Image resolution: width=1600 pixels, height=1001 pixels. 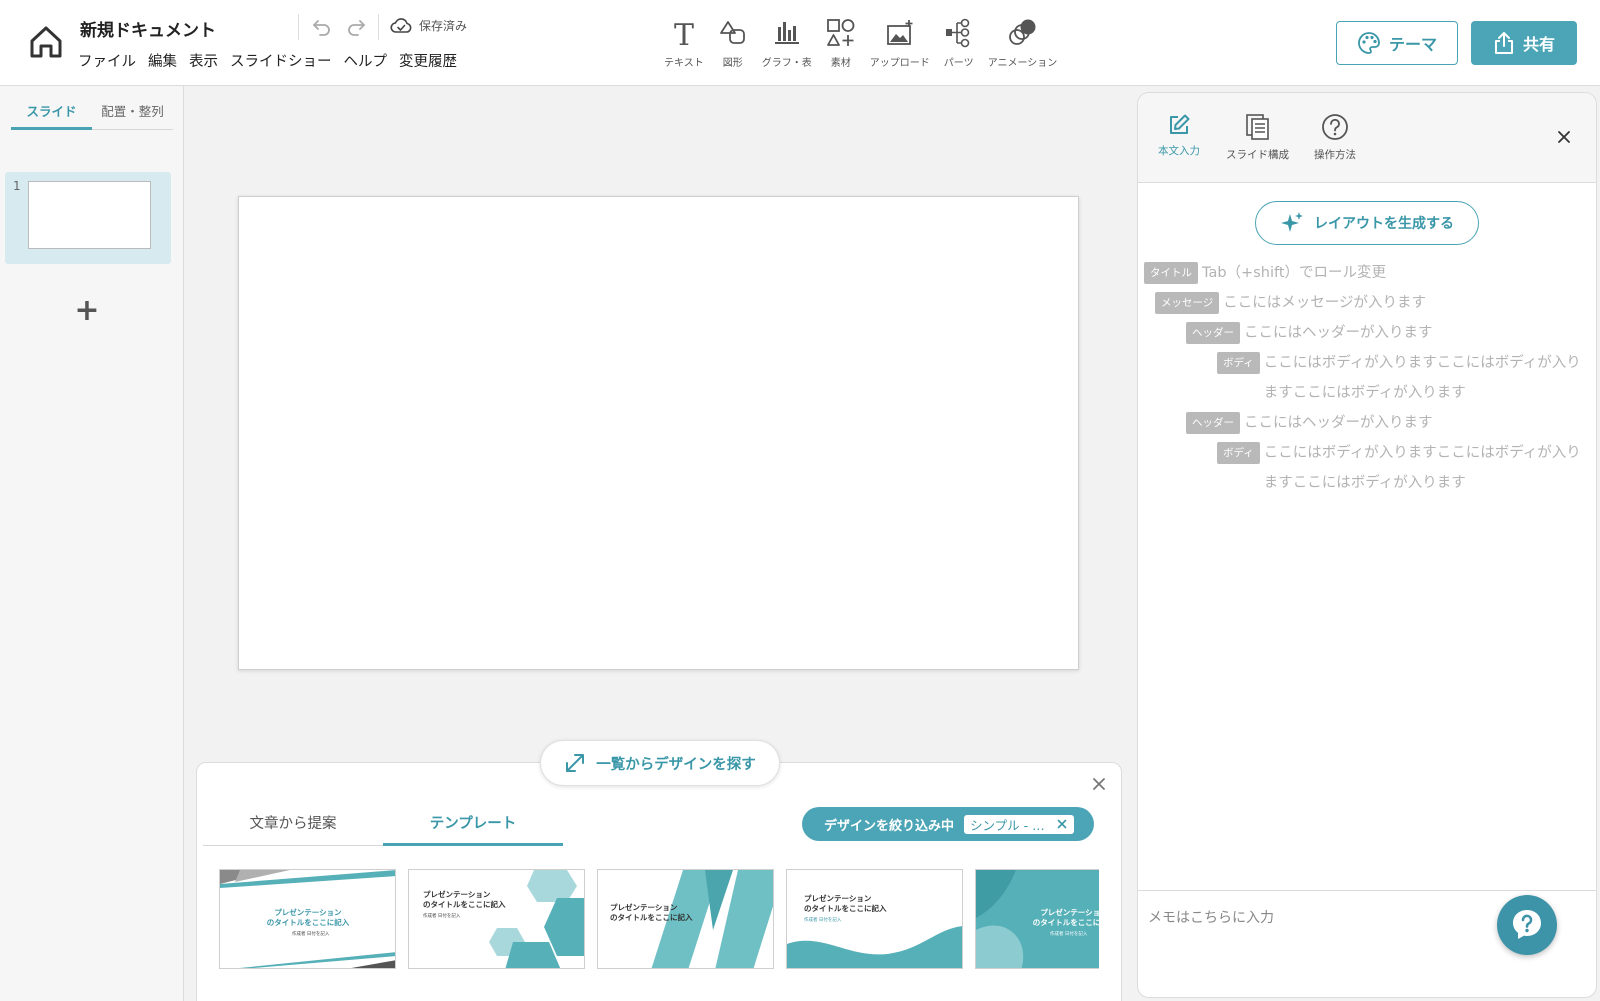 I want to click on tab-how-to: 操作方法, so click(x=1335, y=137).